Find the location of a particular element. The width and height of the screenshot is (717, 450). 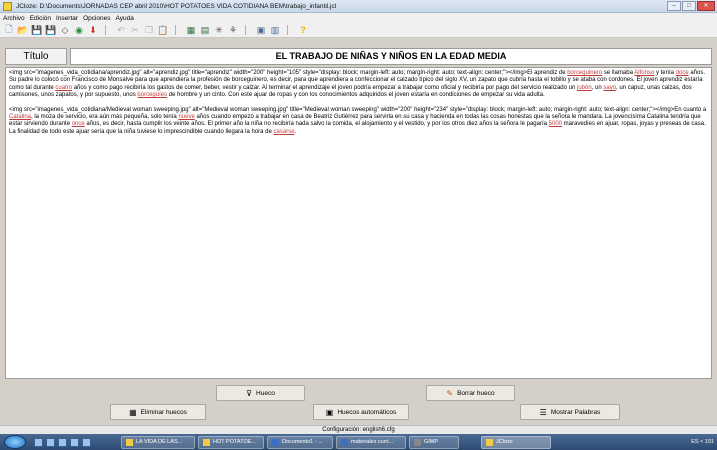

body-text: , un is located at coordinates (597, 87).